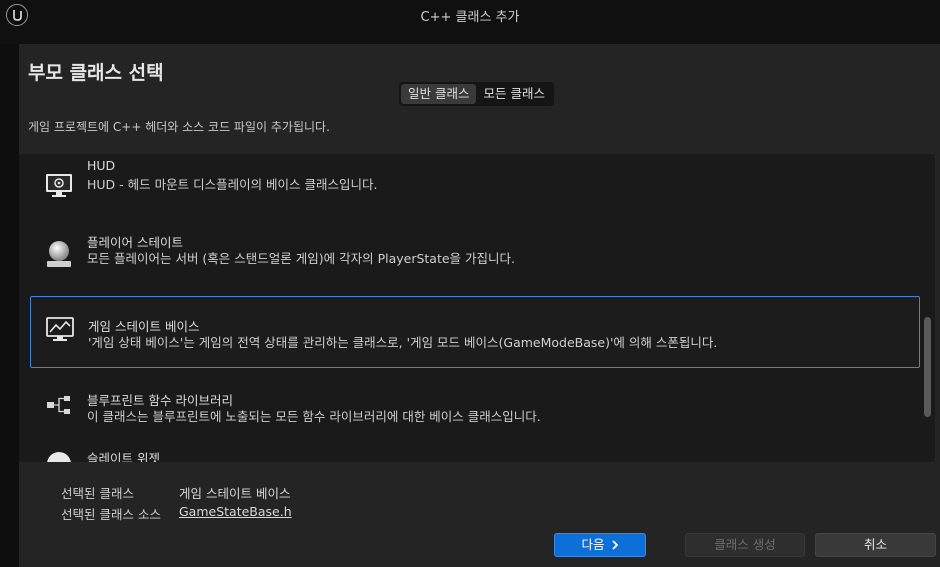 This screenshot has height=567, width=940. What do you see at coordinates (927, 367) in the screenshot?
I see `scrollbar-thumb` at bounding box center [927, 367].